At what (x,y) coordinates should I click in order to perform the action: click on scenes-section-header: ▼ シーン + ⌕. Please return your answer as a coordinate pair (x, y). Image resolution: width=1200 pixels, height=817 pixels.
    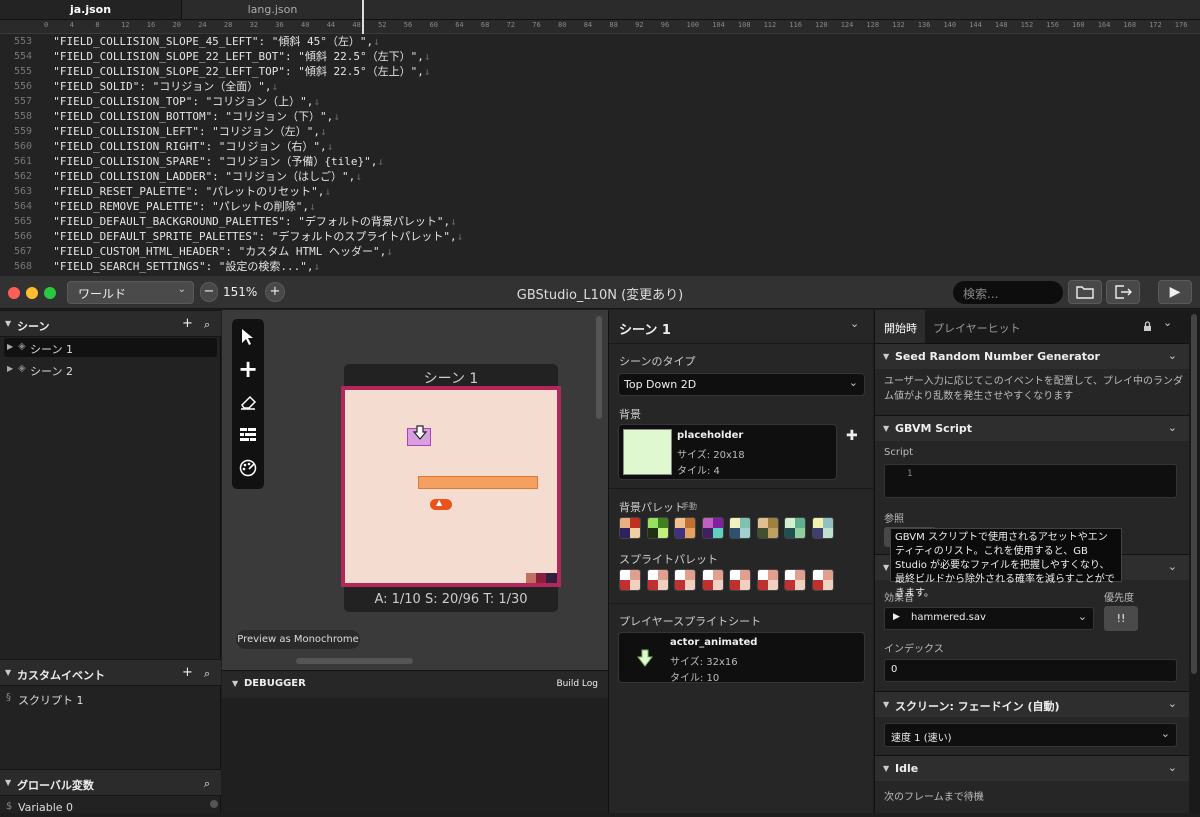
    Looking at the image, I should click on (110, 323).